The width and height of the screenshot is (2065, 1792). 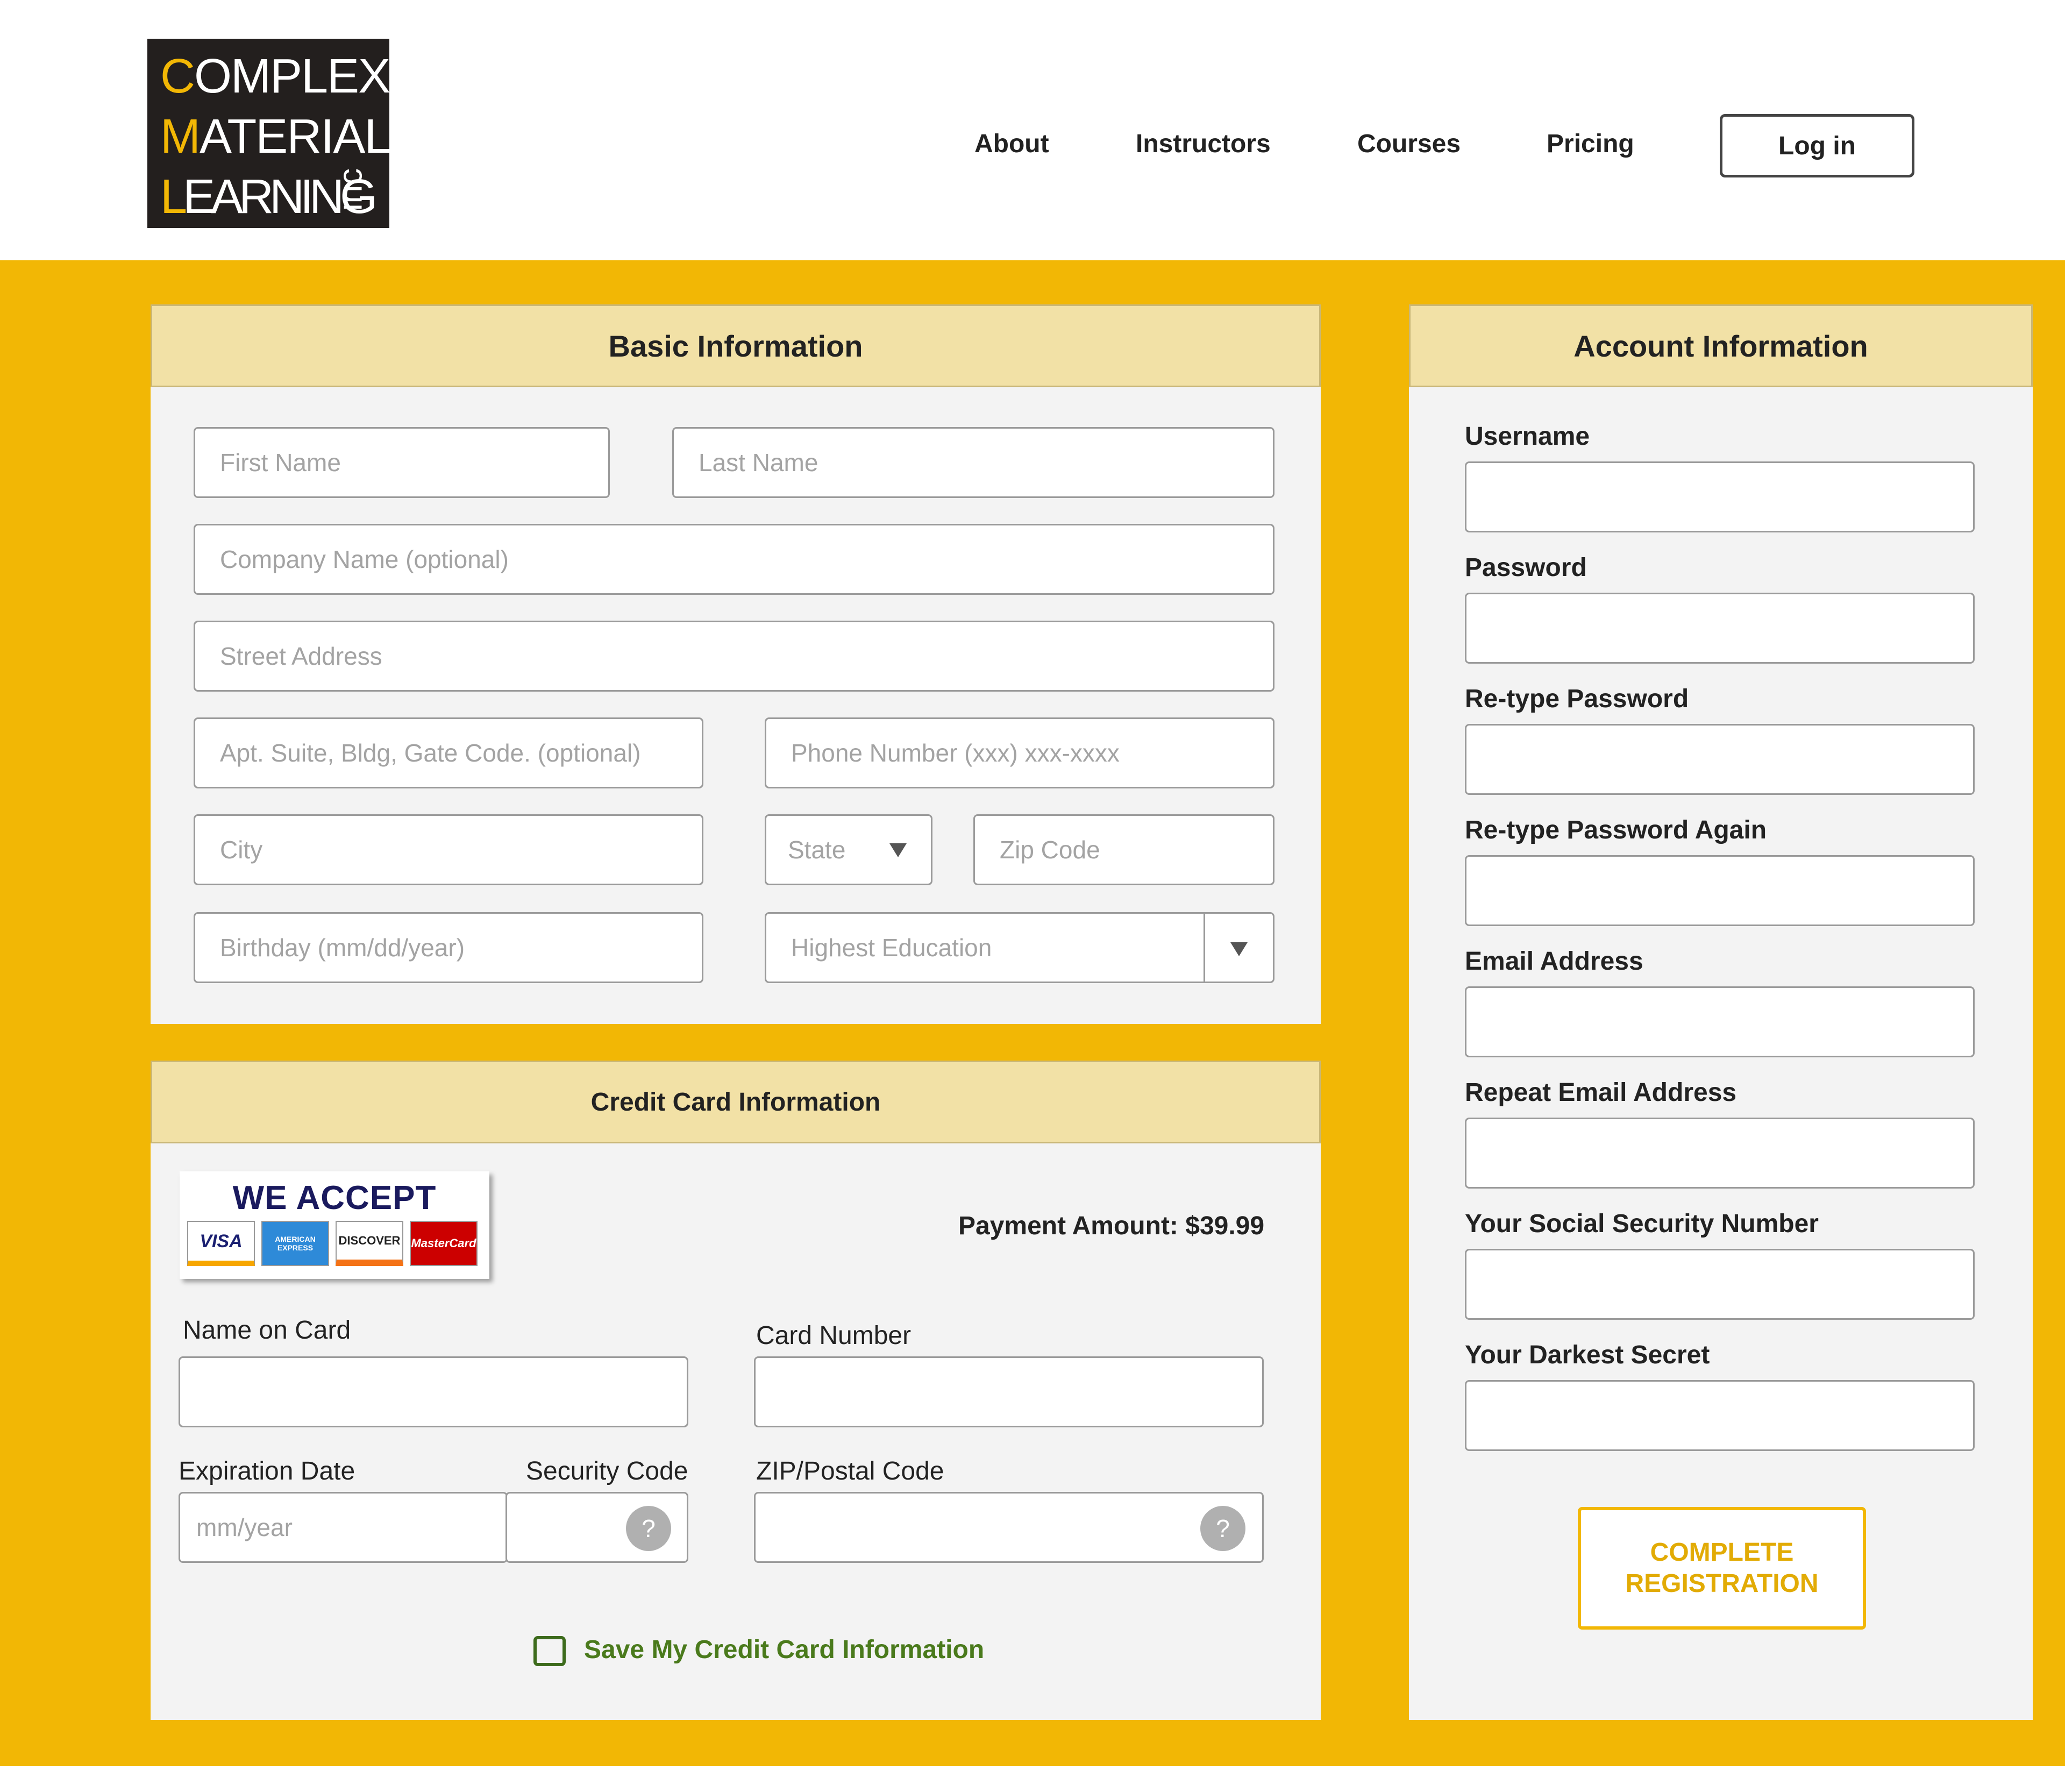 I want to click on card-number-label: Card Number, so click(x=834, y=1335).